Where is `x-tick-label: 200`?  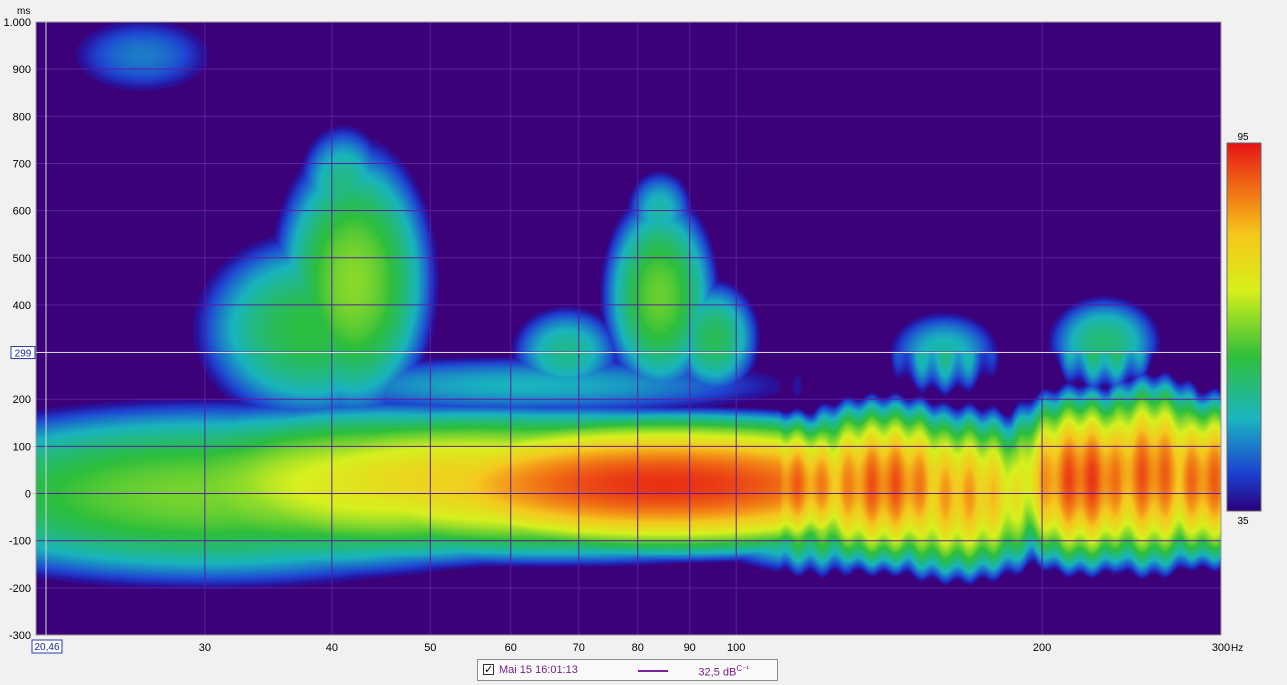 x-tick-label: 200 is located at coordinates (1042, 648).